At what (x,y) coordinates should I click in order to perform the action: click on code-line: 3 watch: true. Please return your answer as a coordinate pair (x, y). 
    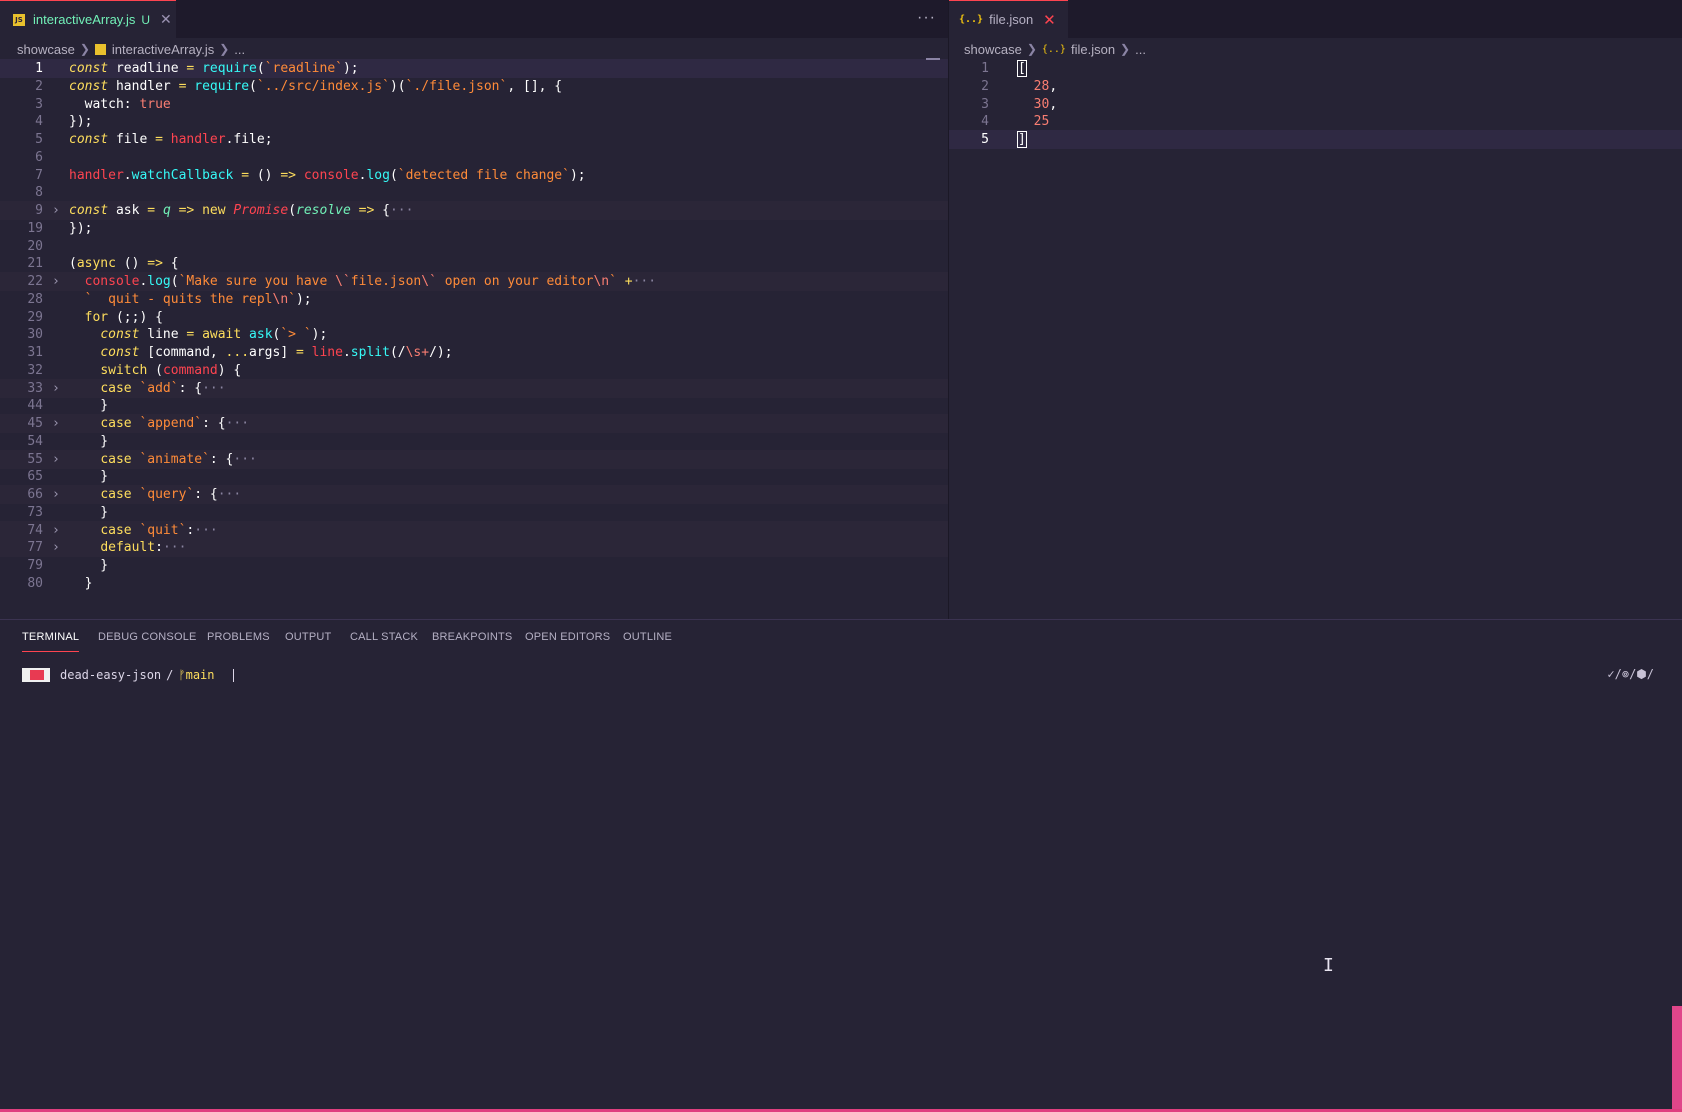
    Looking at the image, I should click on (474, 104).